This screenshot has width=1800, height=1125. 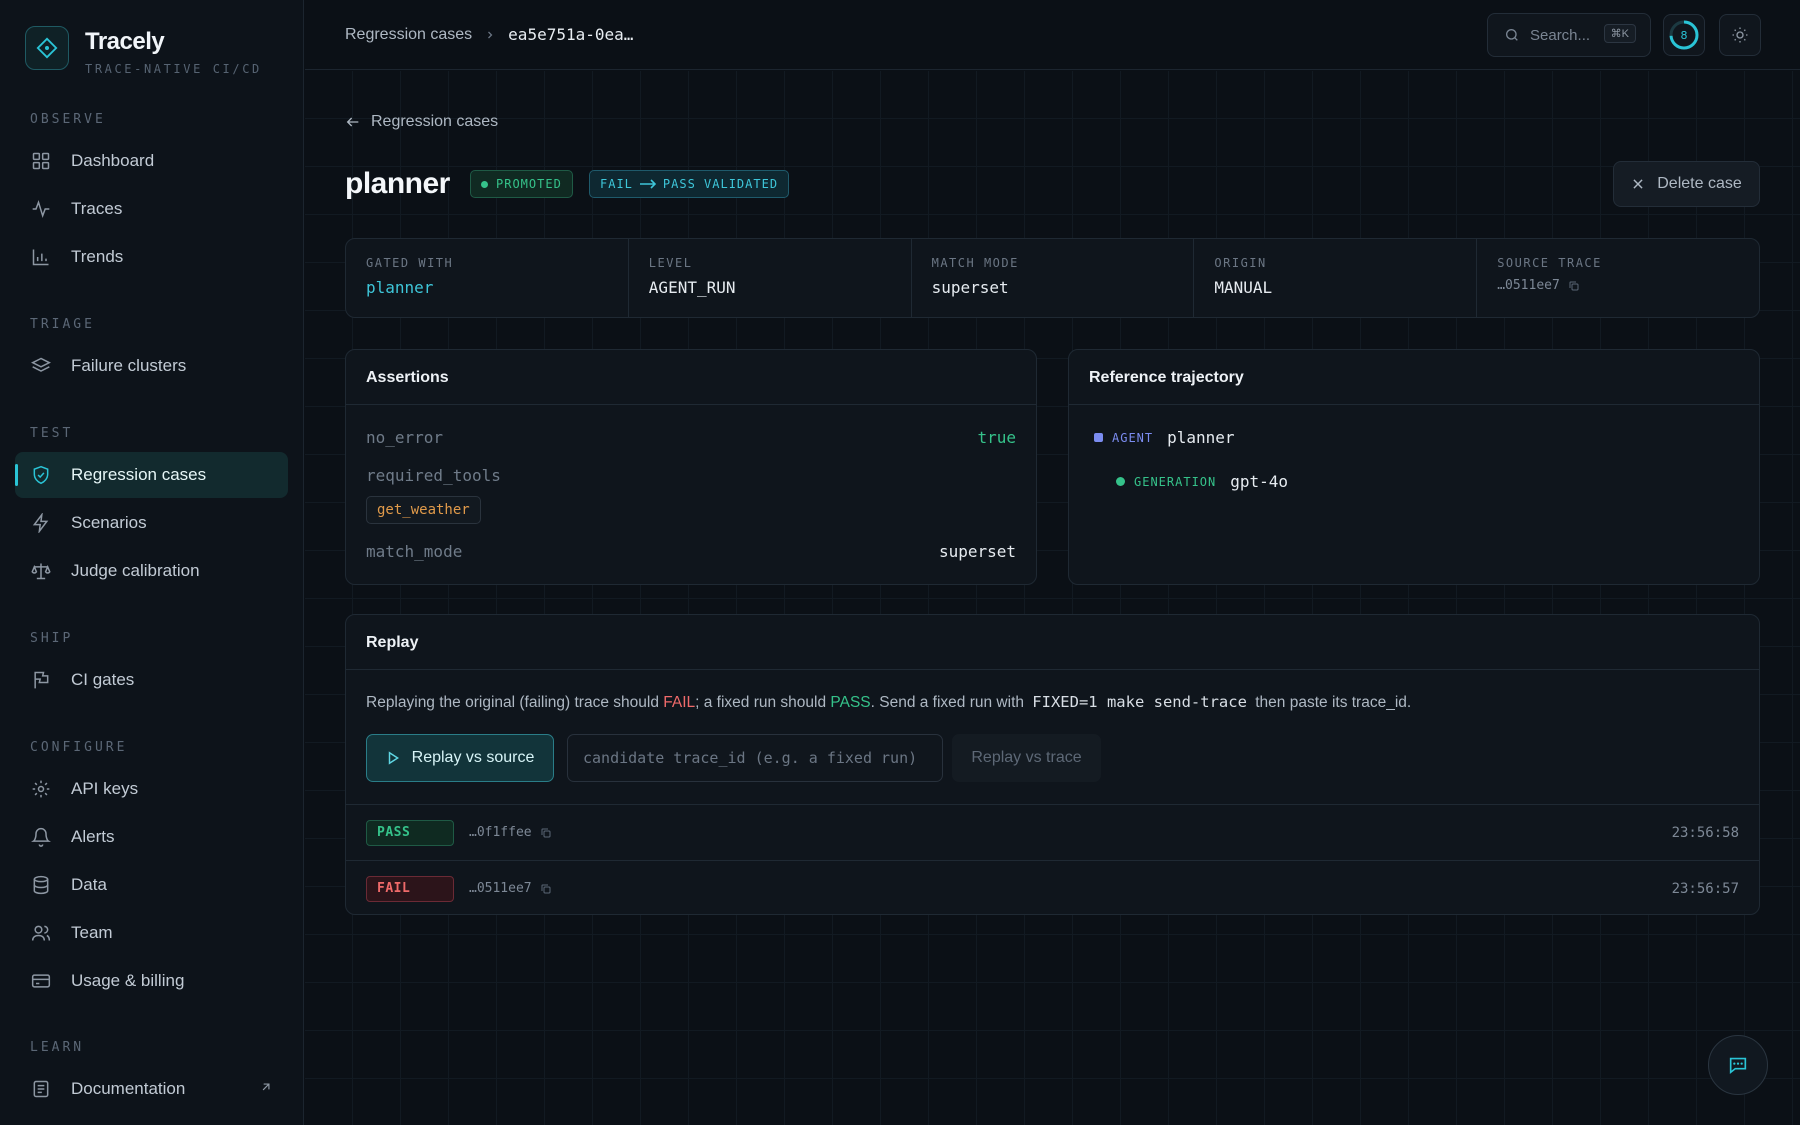 What do you see at coordinates (128, 980) in the screenshot?
I see `sidebar-item-label: Usage & billing` at bounding box center [128, 980].